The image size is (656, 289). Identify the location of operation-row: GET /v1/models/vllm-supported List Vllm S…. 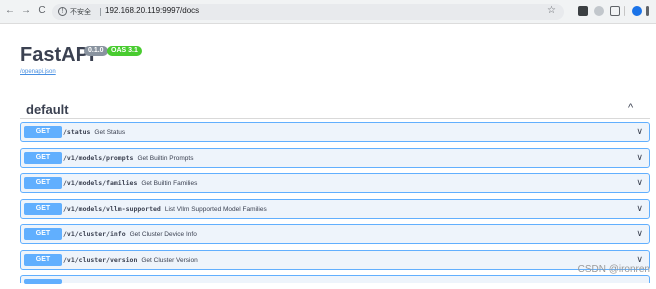
(335, 208).